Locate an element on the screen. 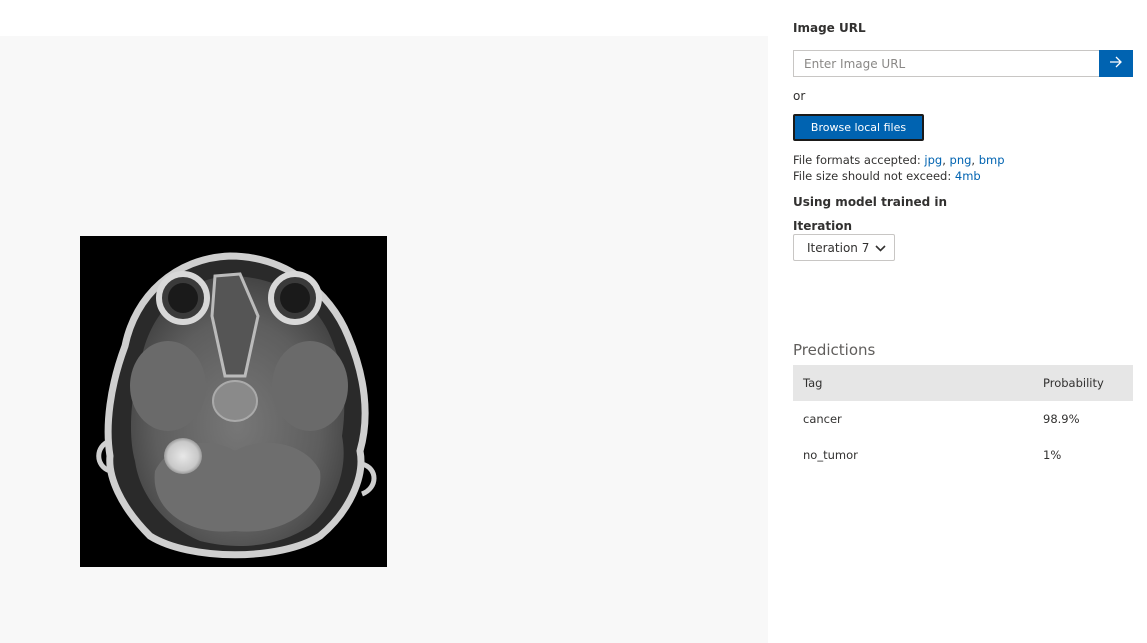 Image resolution: width=1147 pixels, height=643 pixels. submit-url-button is located at coordinates (1116, 63).